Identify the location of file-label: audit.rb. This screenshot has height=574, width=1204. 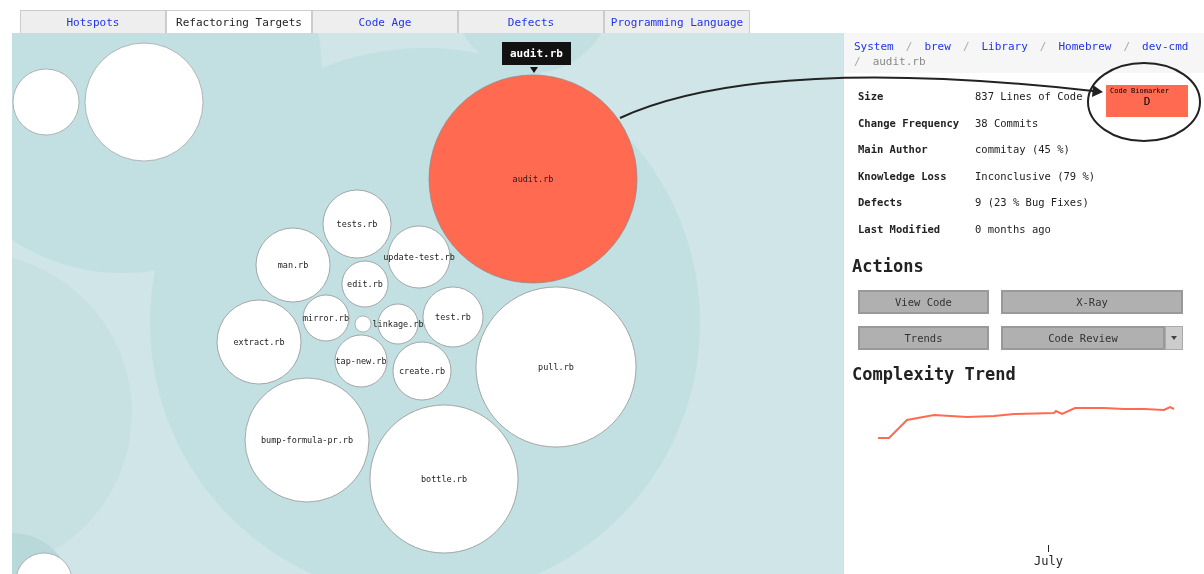
(533, 179).